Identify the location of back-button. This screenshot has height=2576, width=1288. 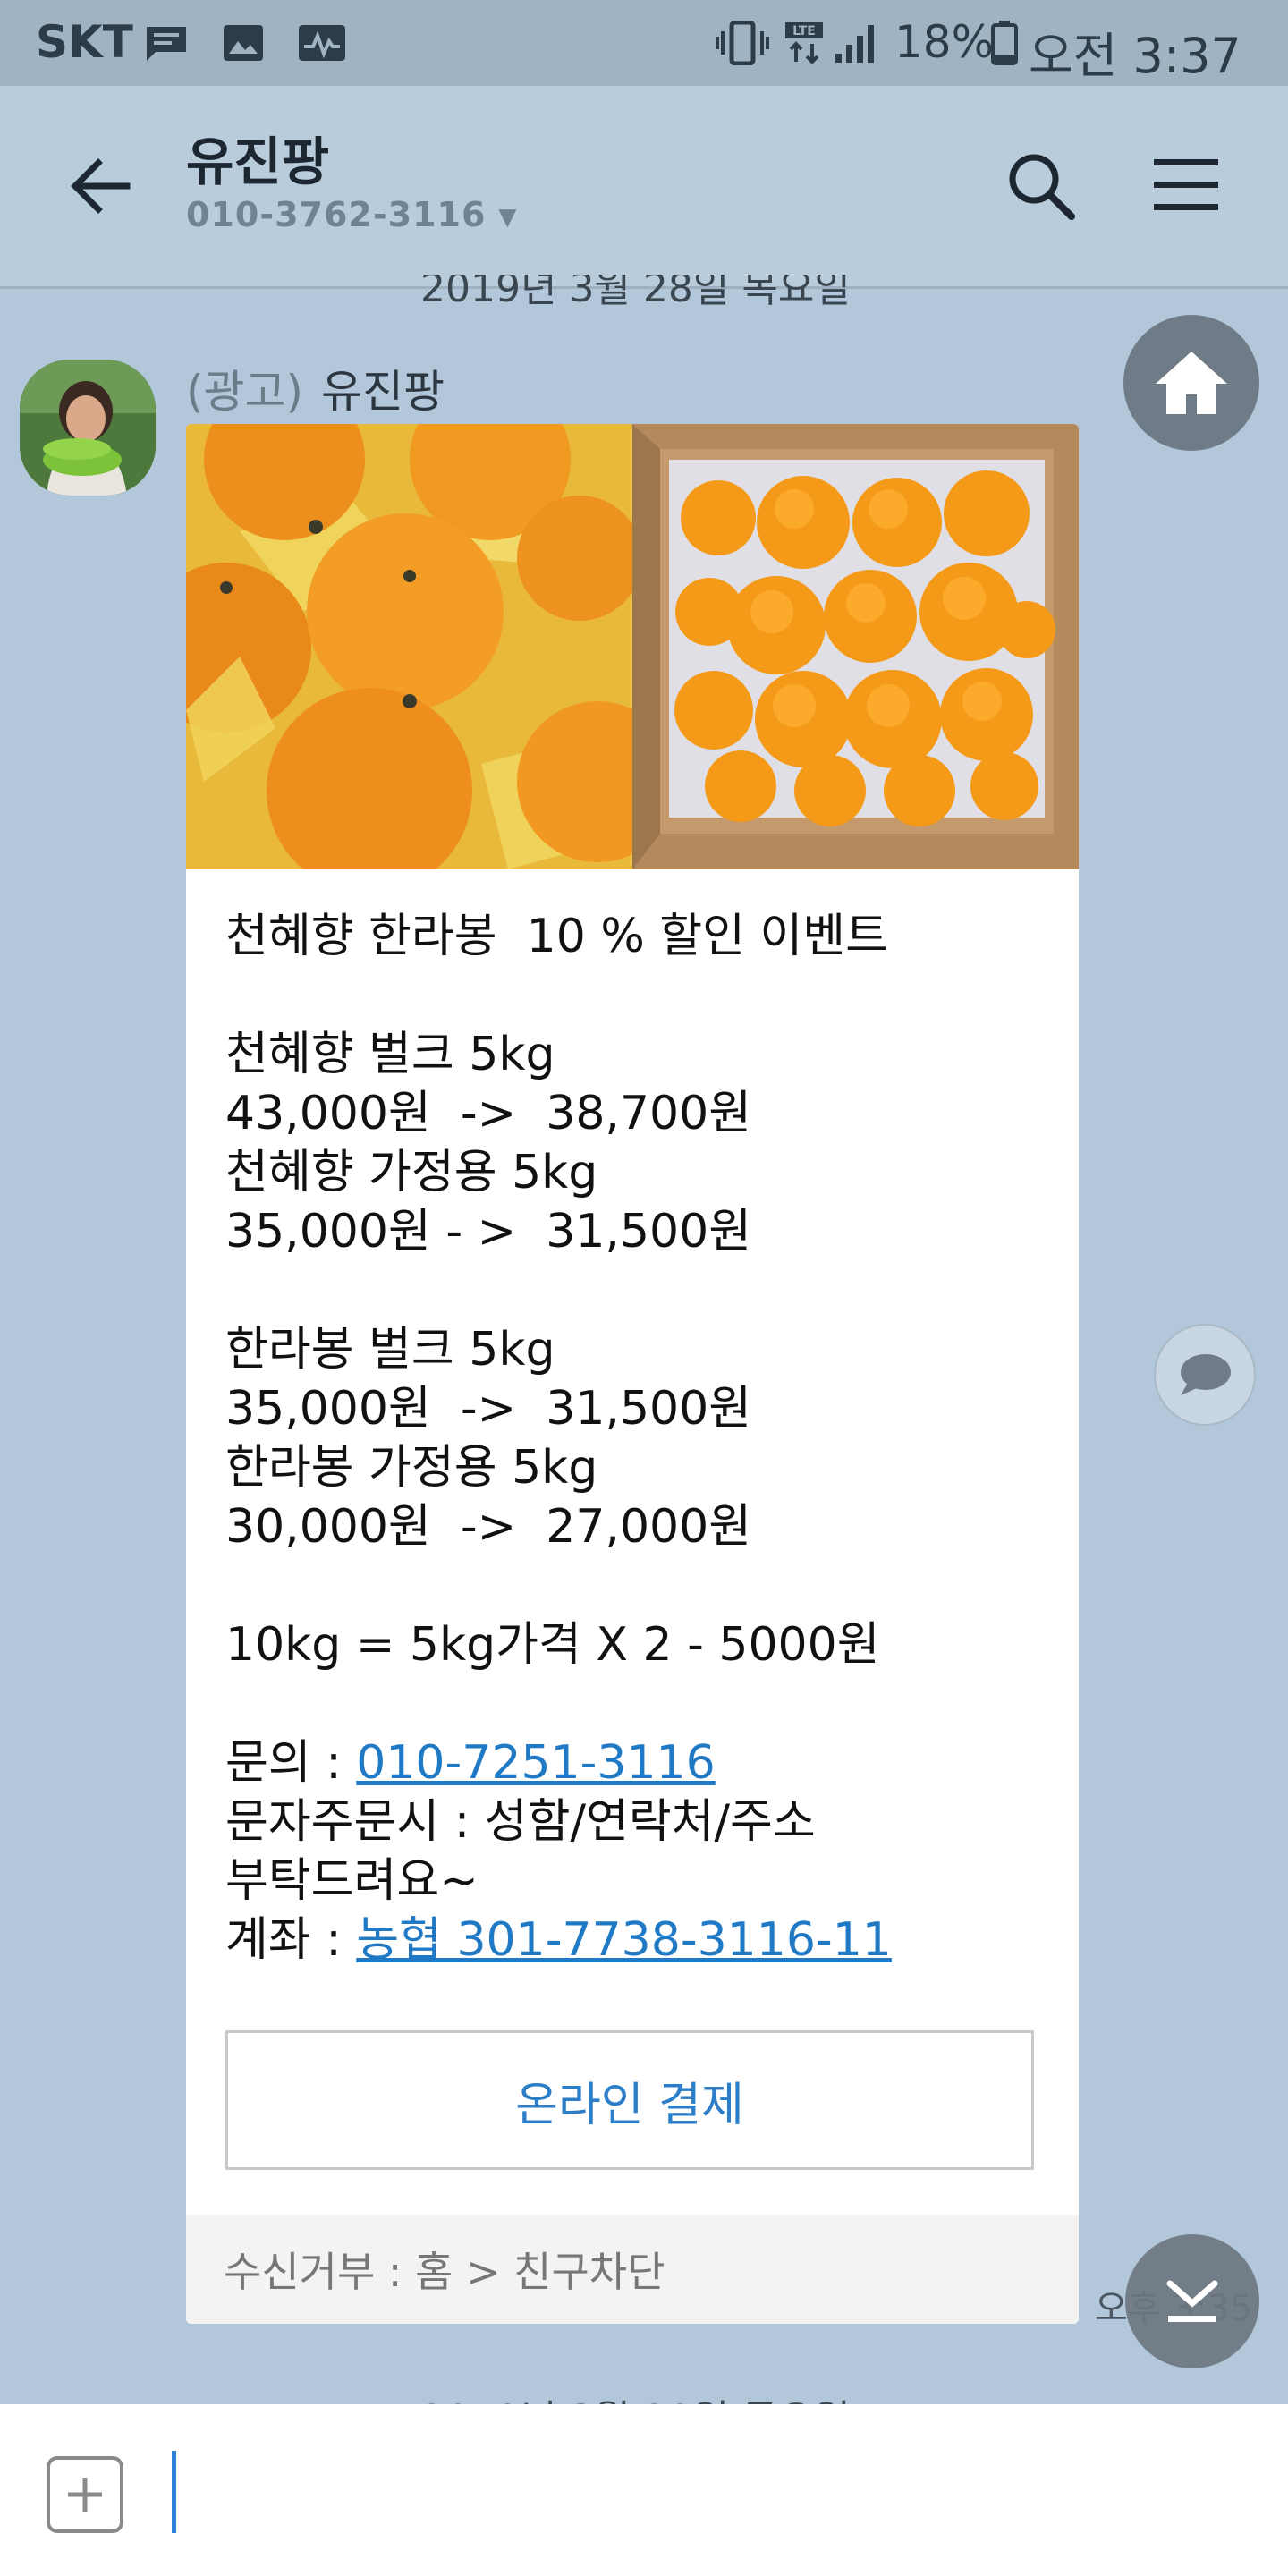
(100, 186).